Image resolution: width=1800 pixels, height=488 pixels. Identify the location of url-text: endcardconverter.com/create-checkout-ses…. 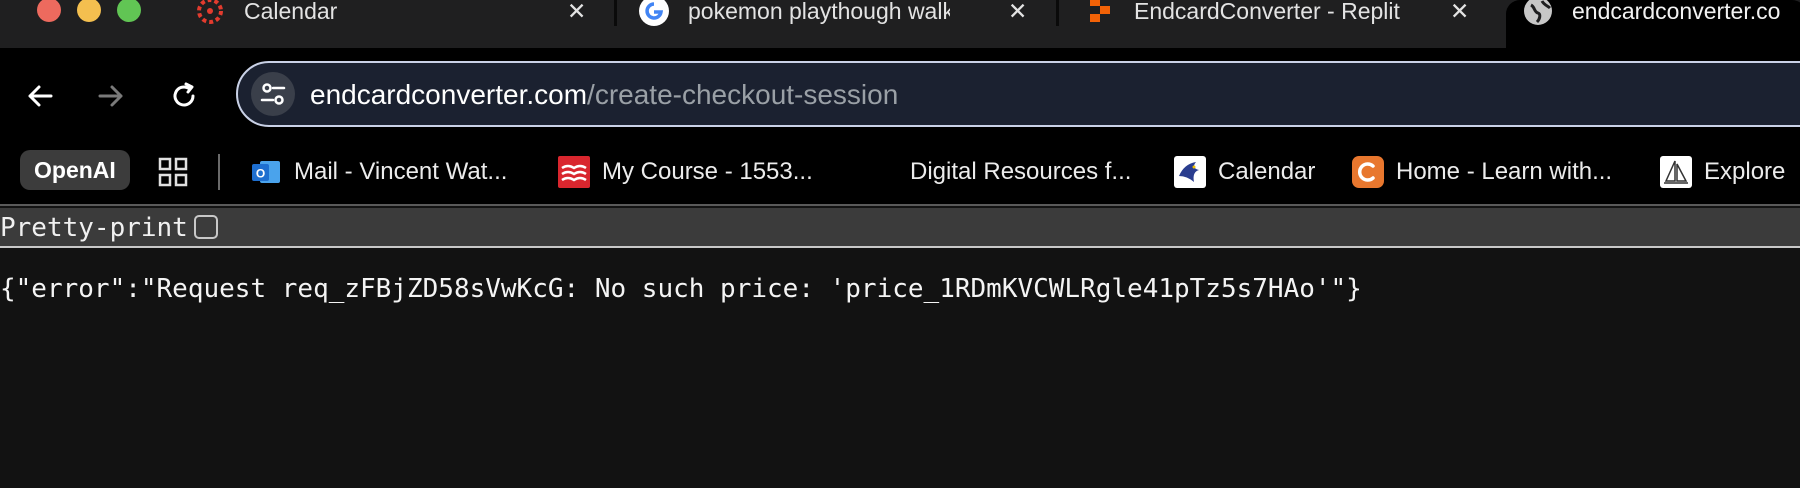
(604, 95).